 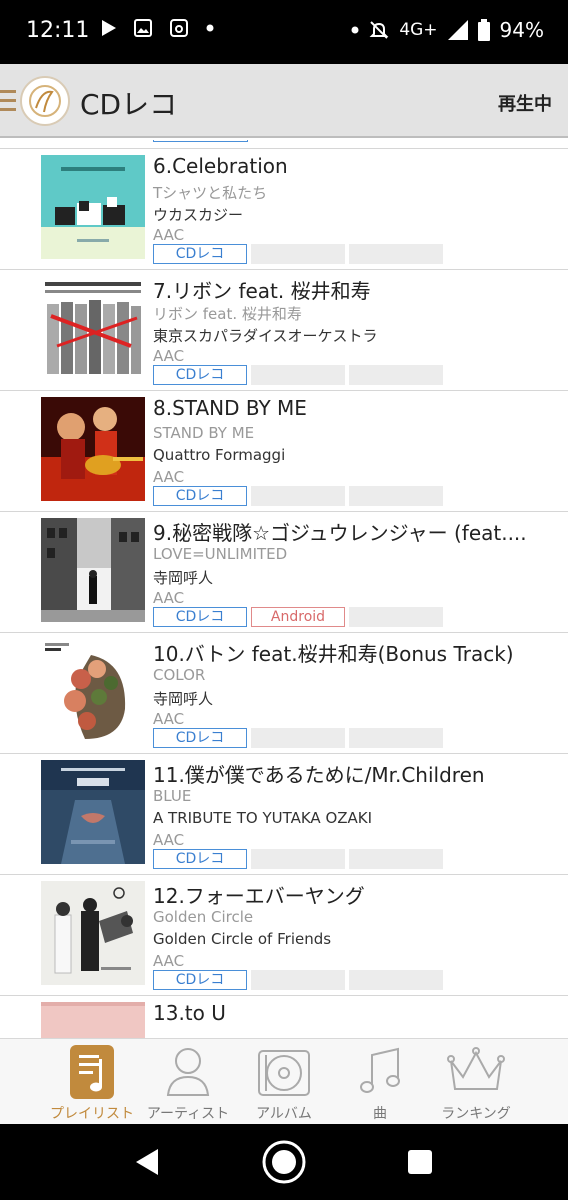 What do you see at coordinates (521, 30) in the screenshot?
I see `battery-level: 94%` at bounding box center [521, 30].